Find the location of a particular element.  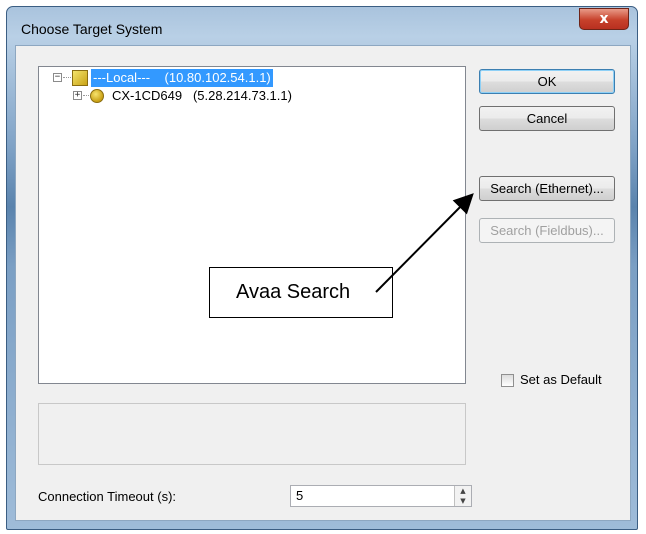

annotation-arrow is located at coordinates (424, 243).